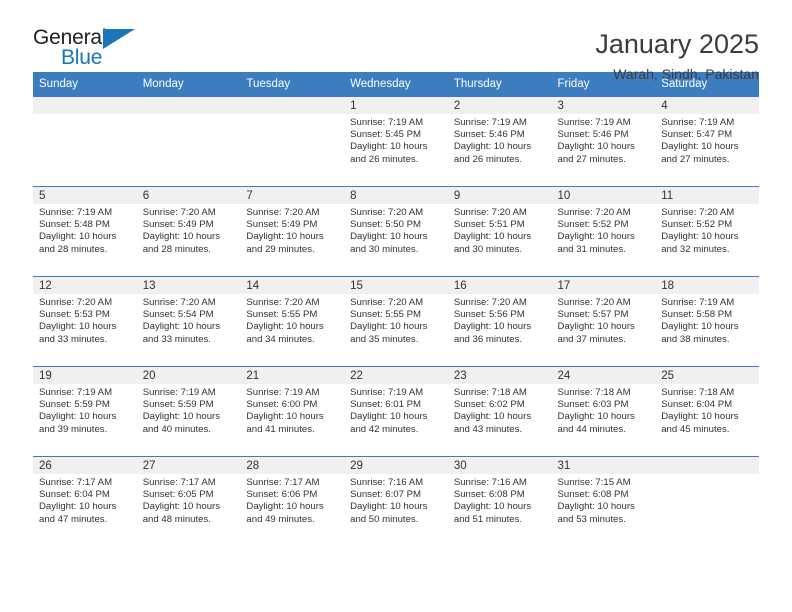  I want to click on logo-text-blue: Blue, so click(82, 57).